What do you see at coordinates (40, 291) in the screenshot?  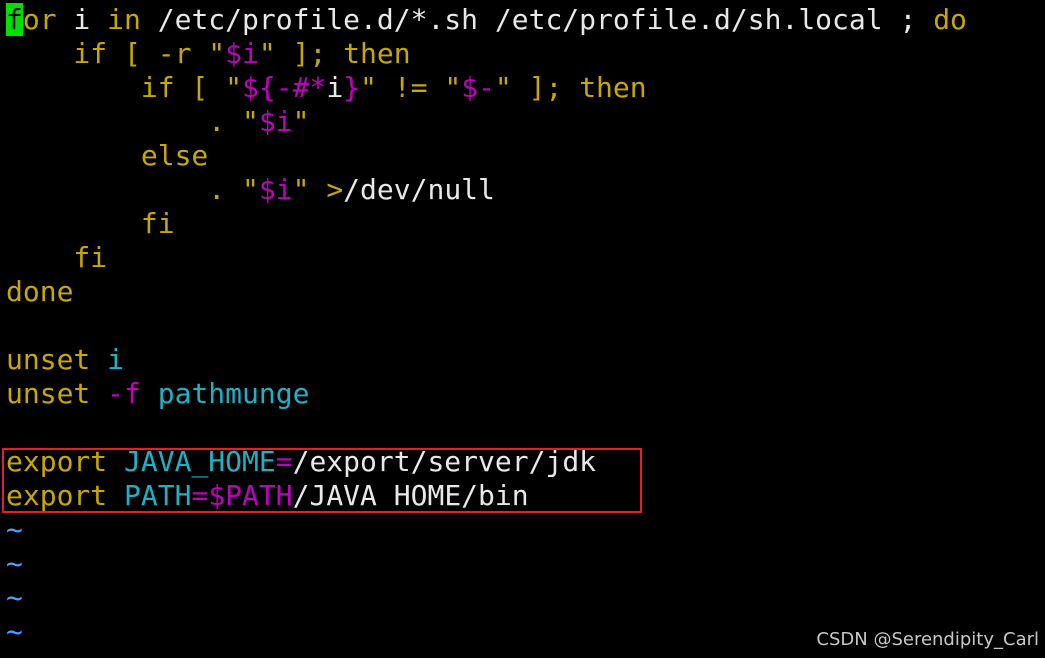 I see `code-token: done` at bounding box center [40, 291].